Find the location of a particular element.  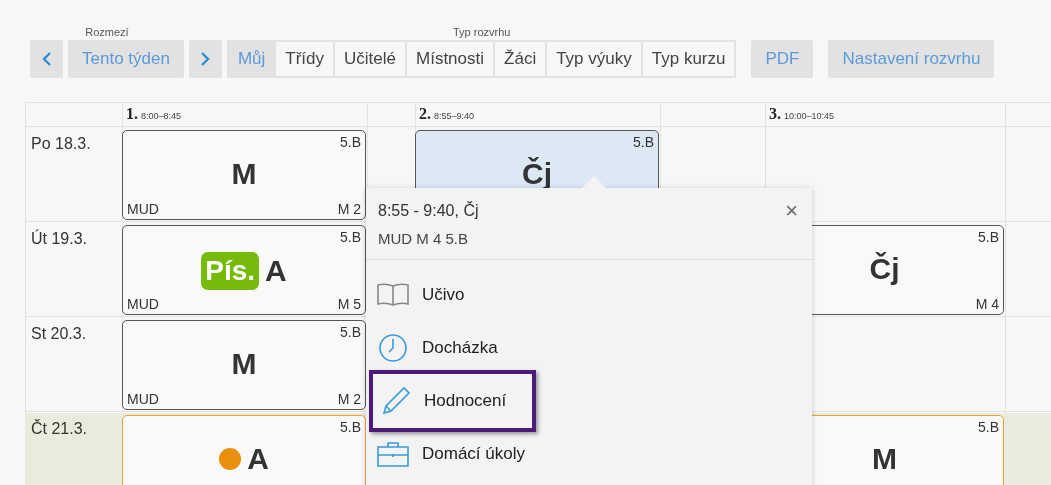

previous-week-button is located at coordinates (46, 59).